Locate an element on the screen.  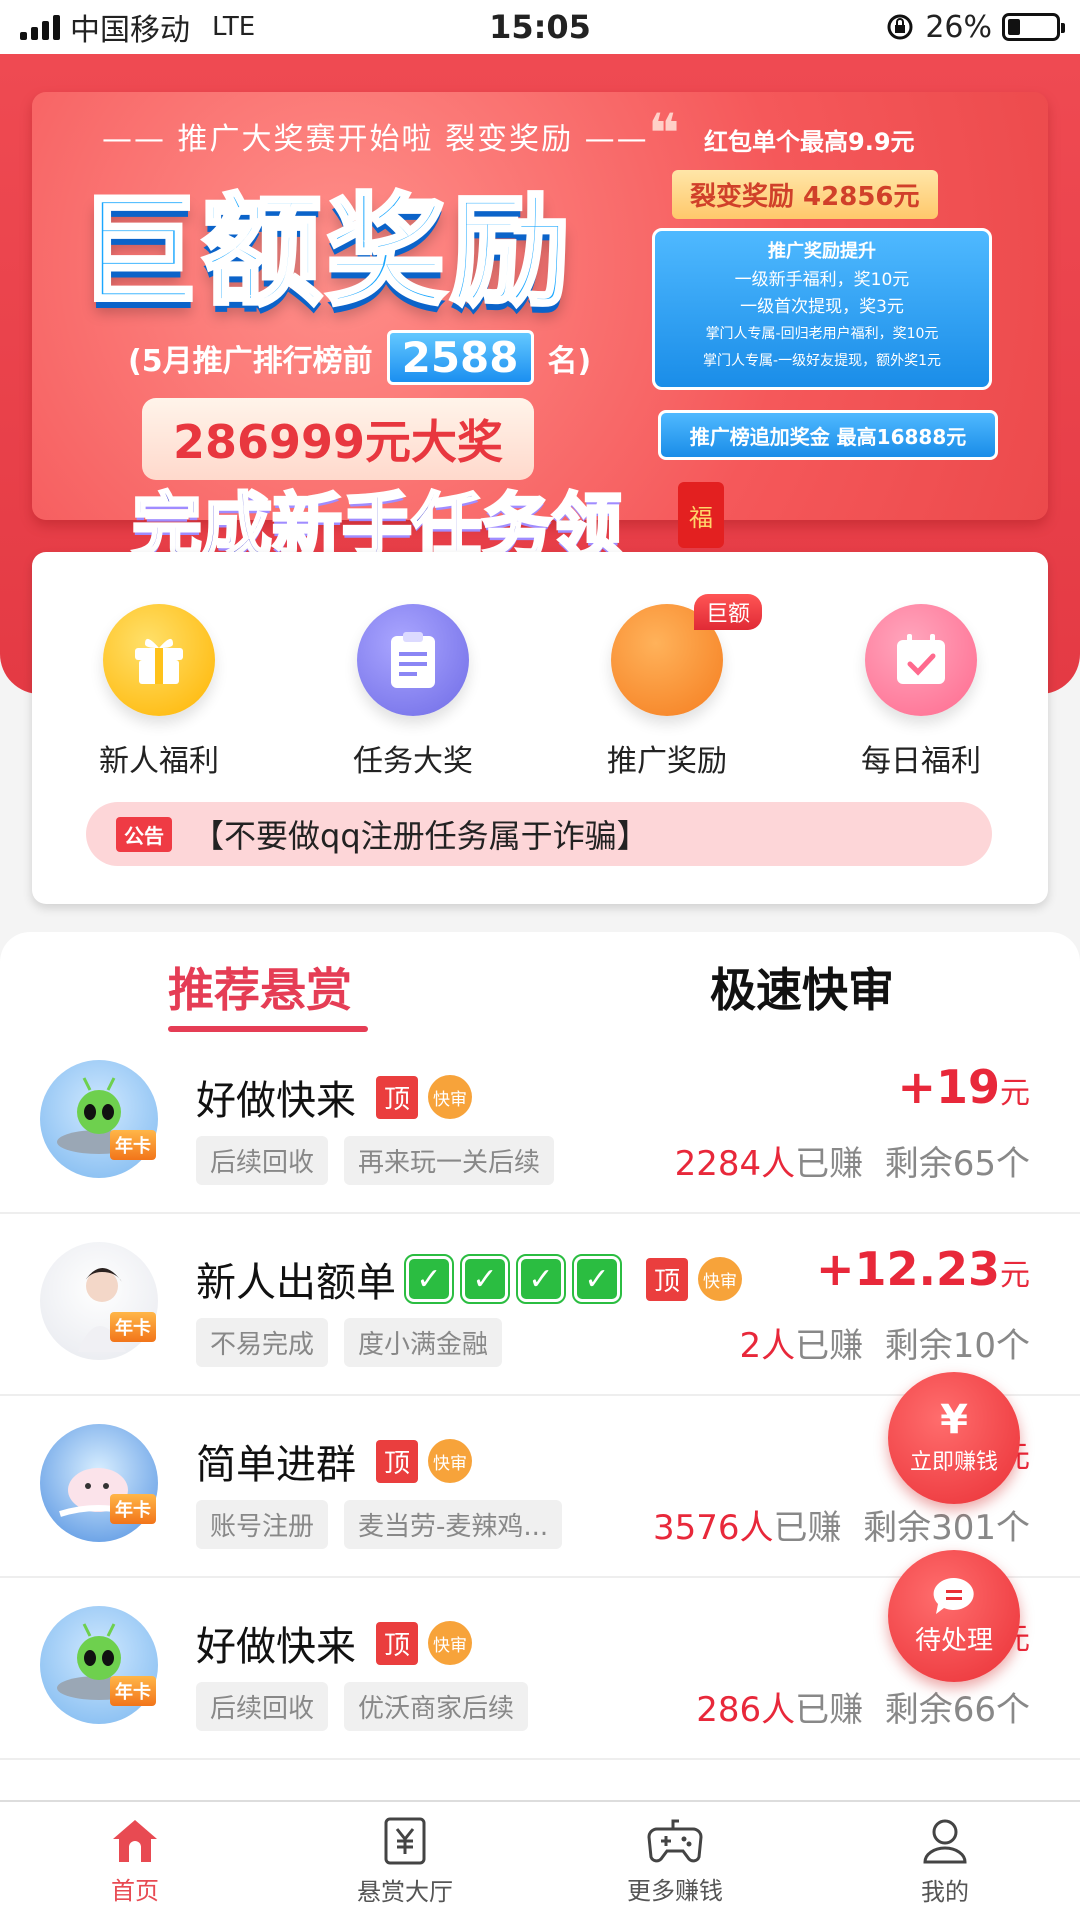
panel-line: 一级新手福利，奖10元 is located at coordinates (822, 280).